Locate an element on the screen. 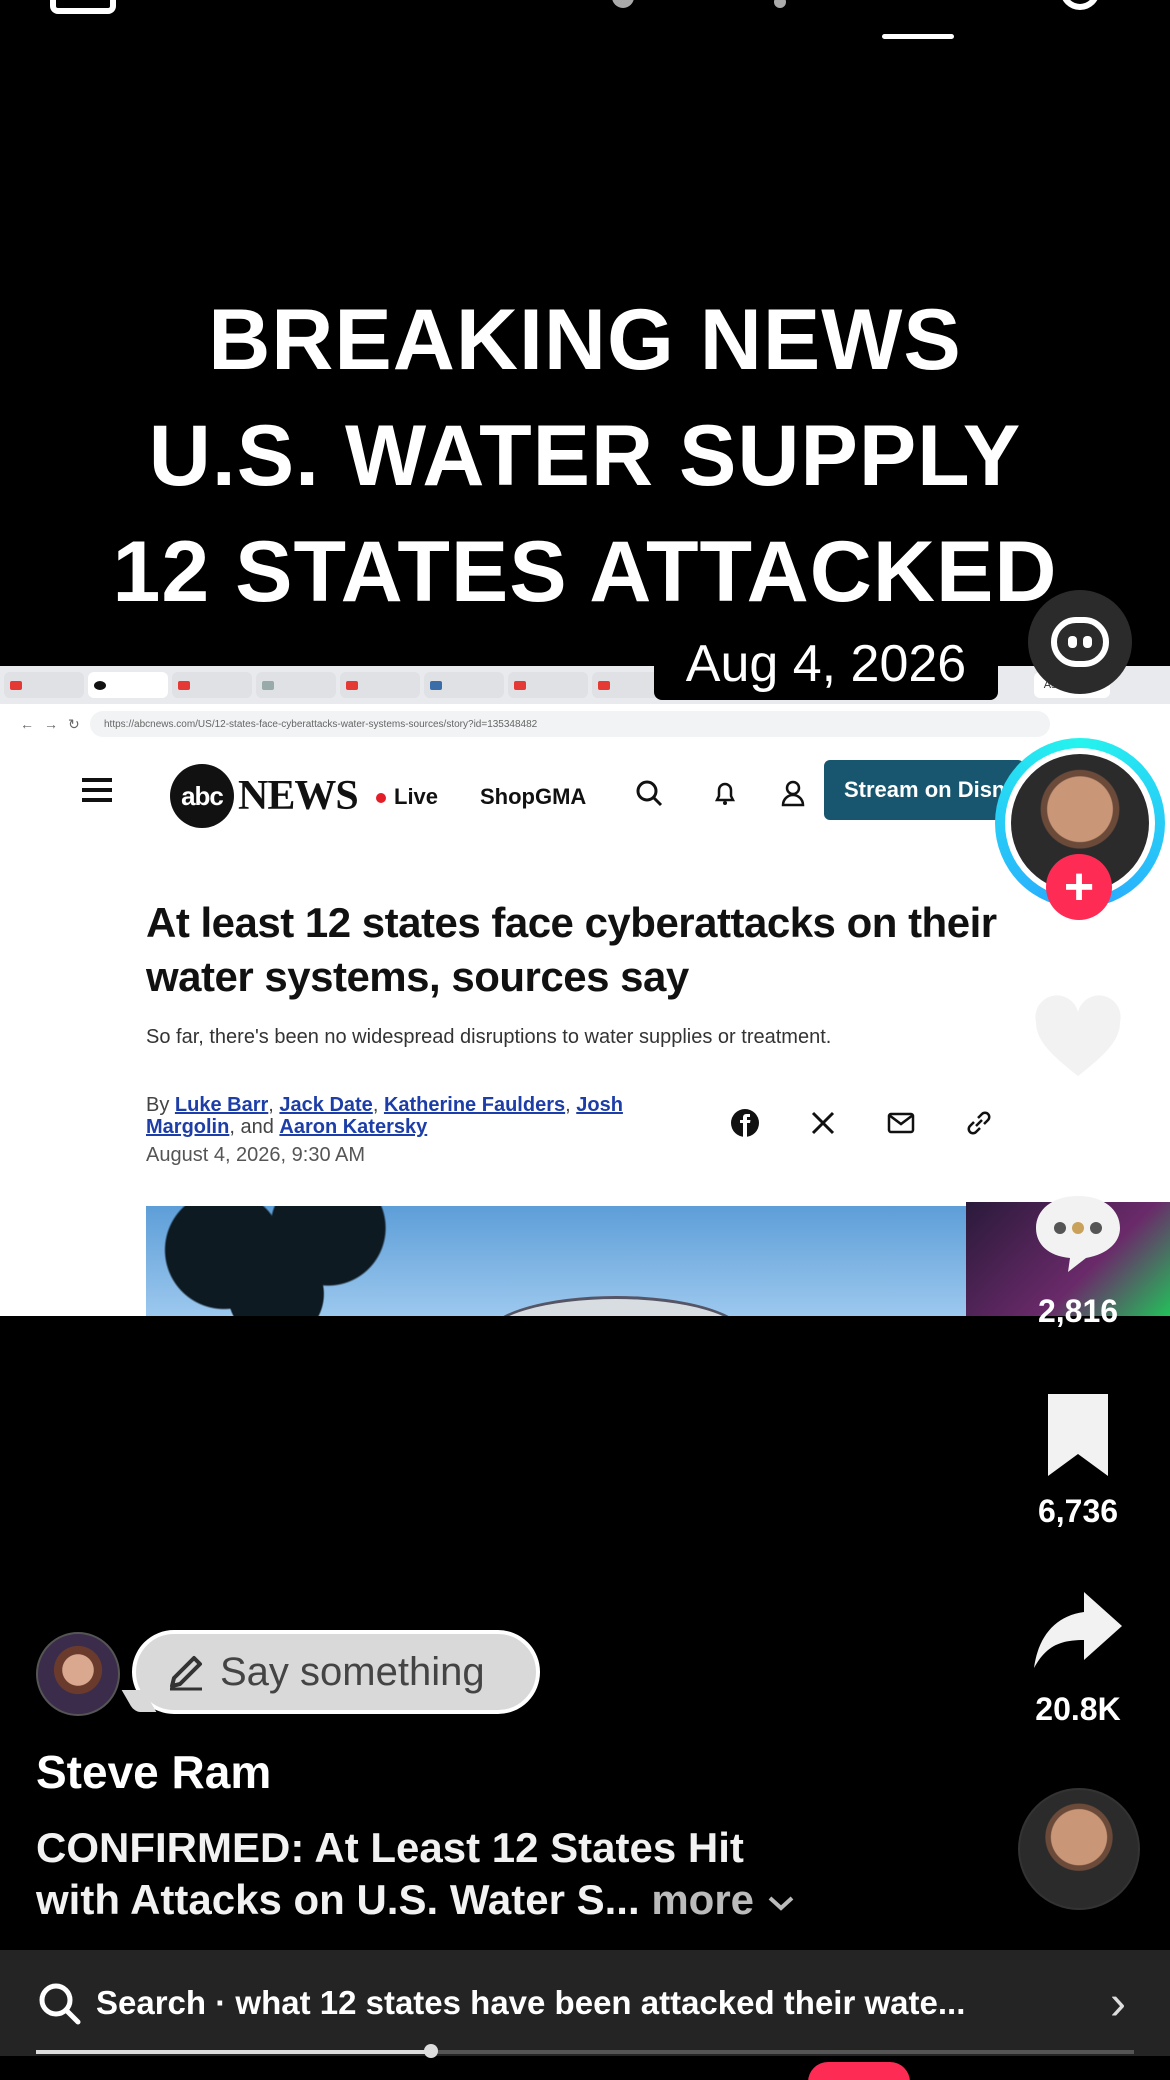 The image size is (1170, 2080). user-icon is located at coordinates (793, 793).